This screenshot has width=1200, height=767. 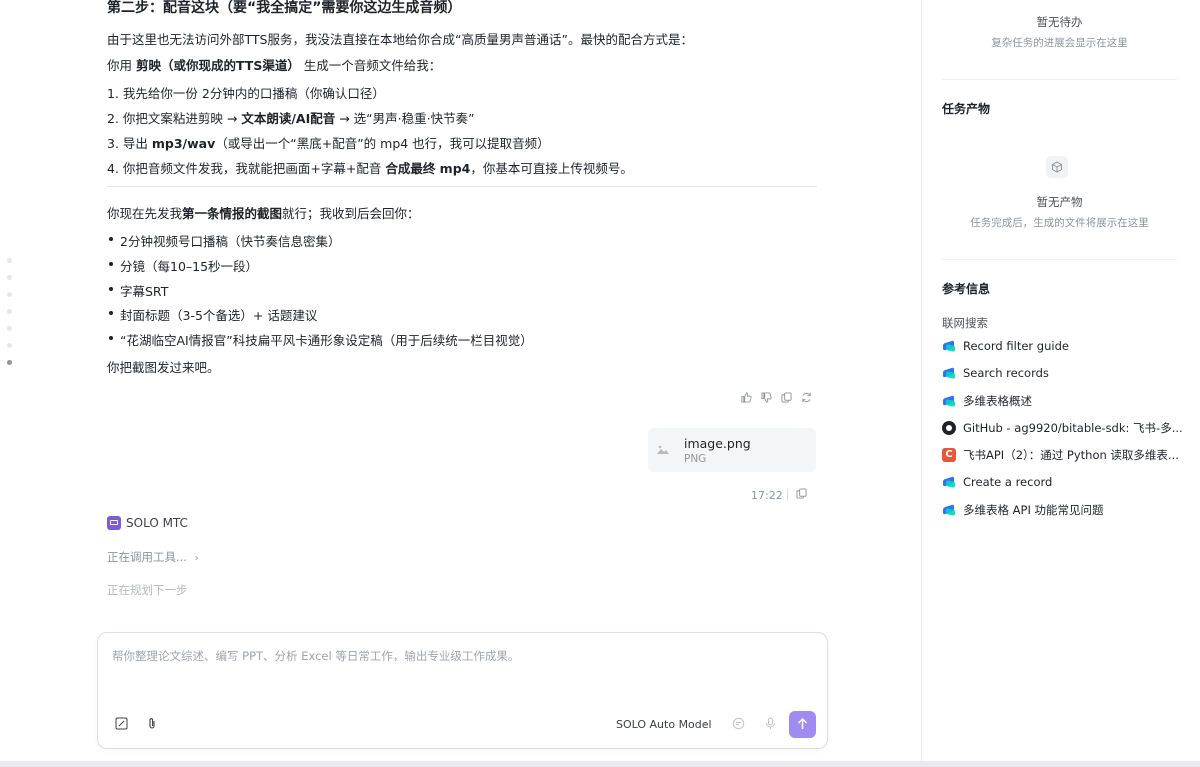 What do you see at coordinates (806, 398) in the screenshot?
I see `regenerate-icon` at bounding box center [806, 398].